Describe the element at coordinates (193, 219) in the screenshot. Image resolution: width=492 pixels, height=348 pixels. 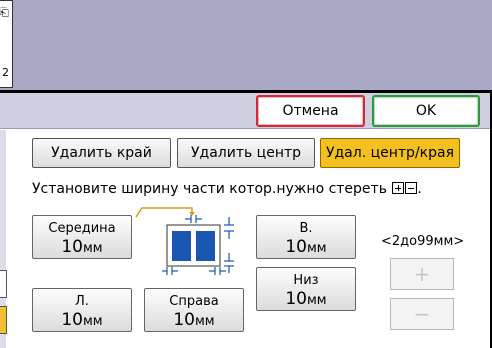
I see `middle-arrows` at that location.